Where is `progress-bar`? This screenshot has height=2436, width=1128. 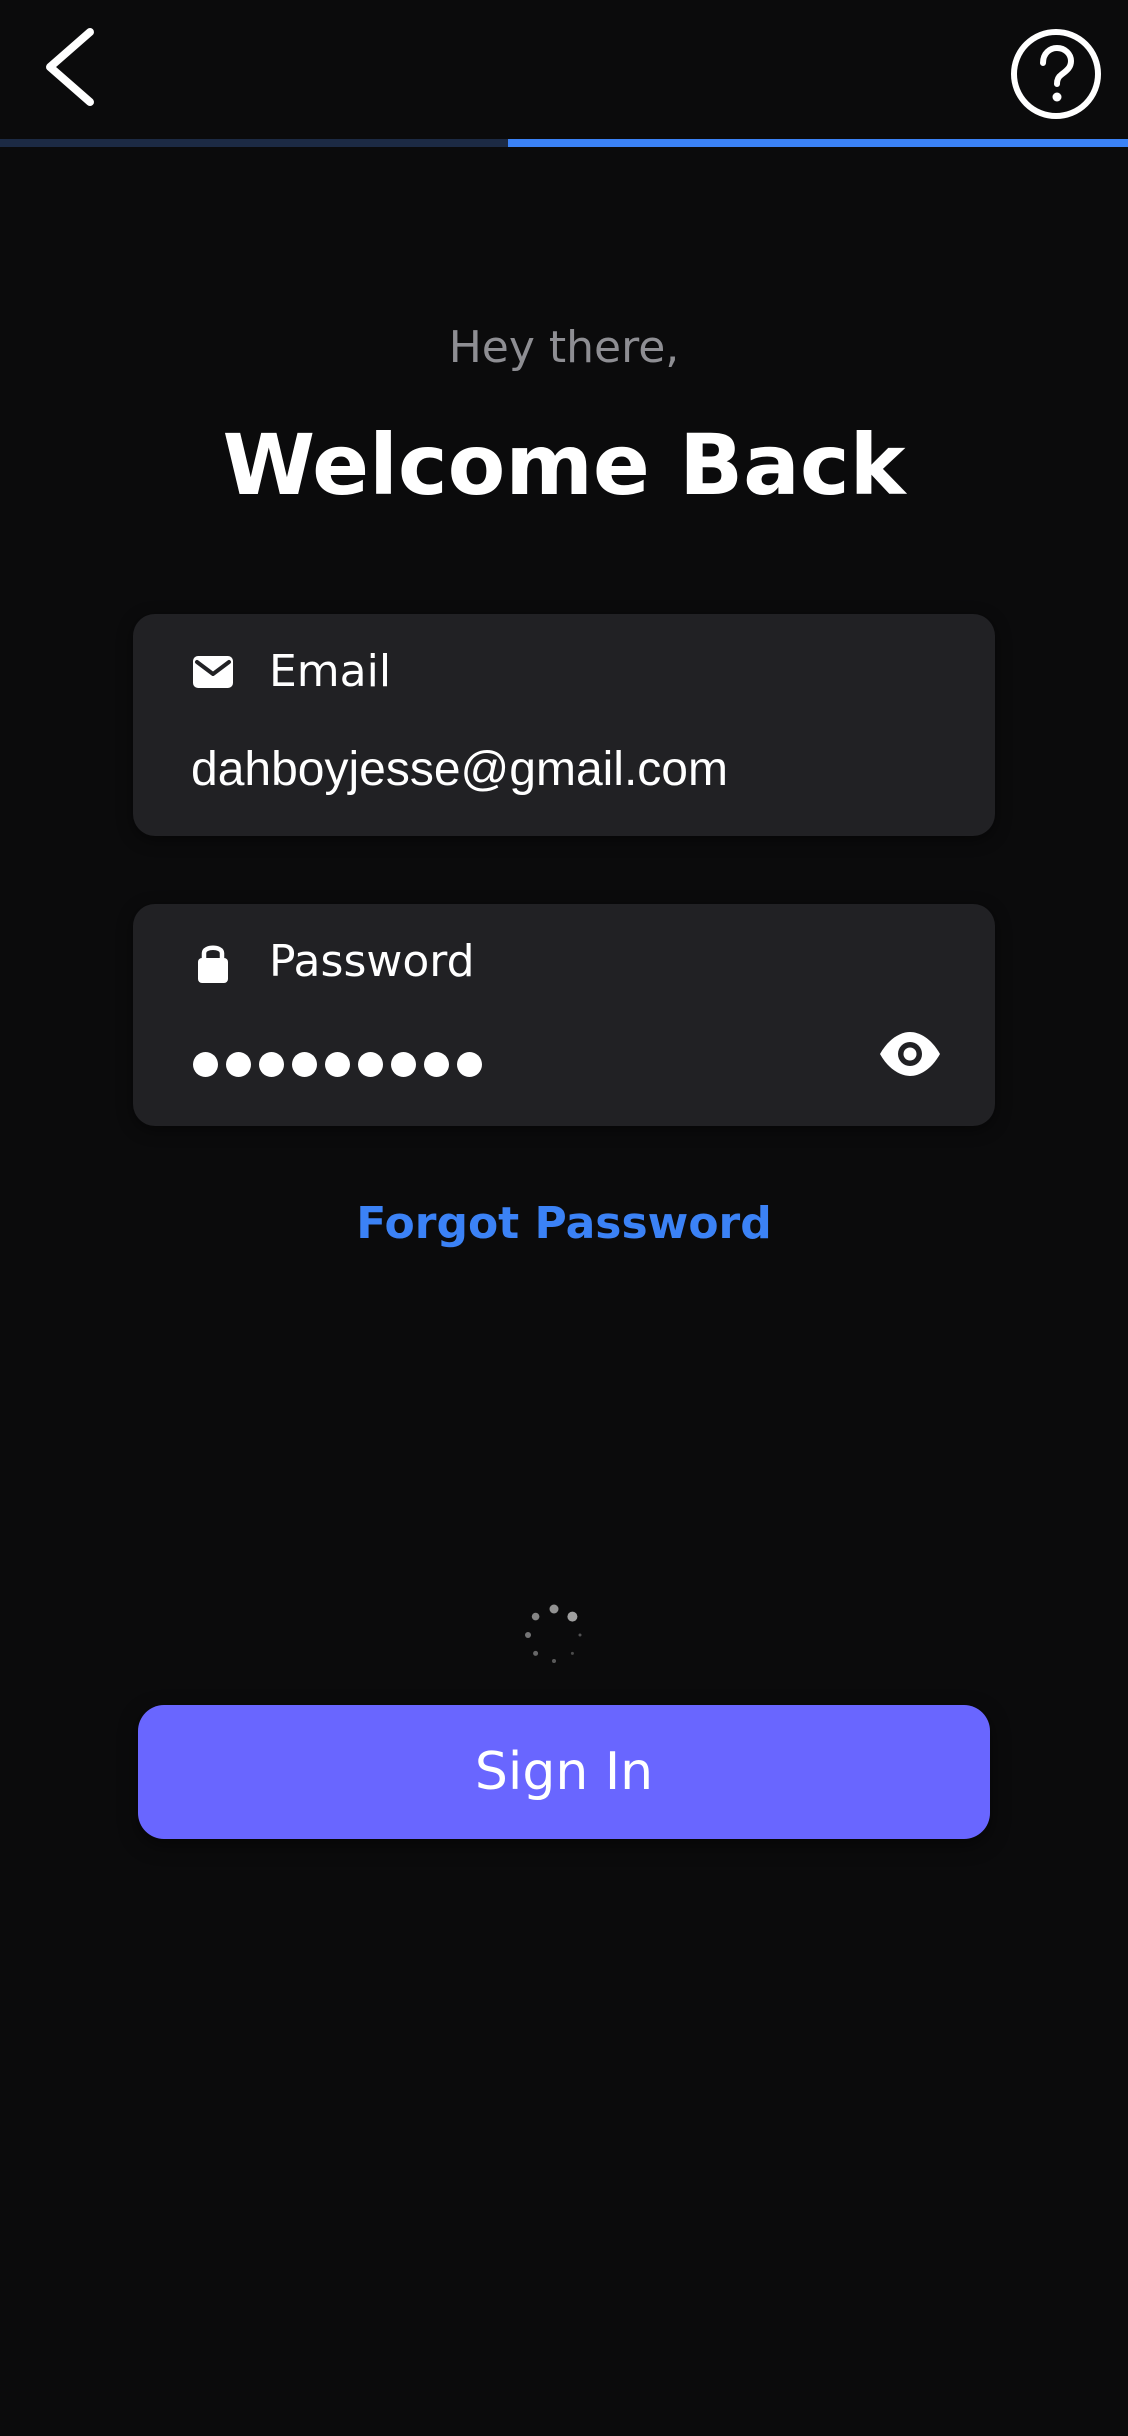
progress-bar is located at coordinates (564, 143).